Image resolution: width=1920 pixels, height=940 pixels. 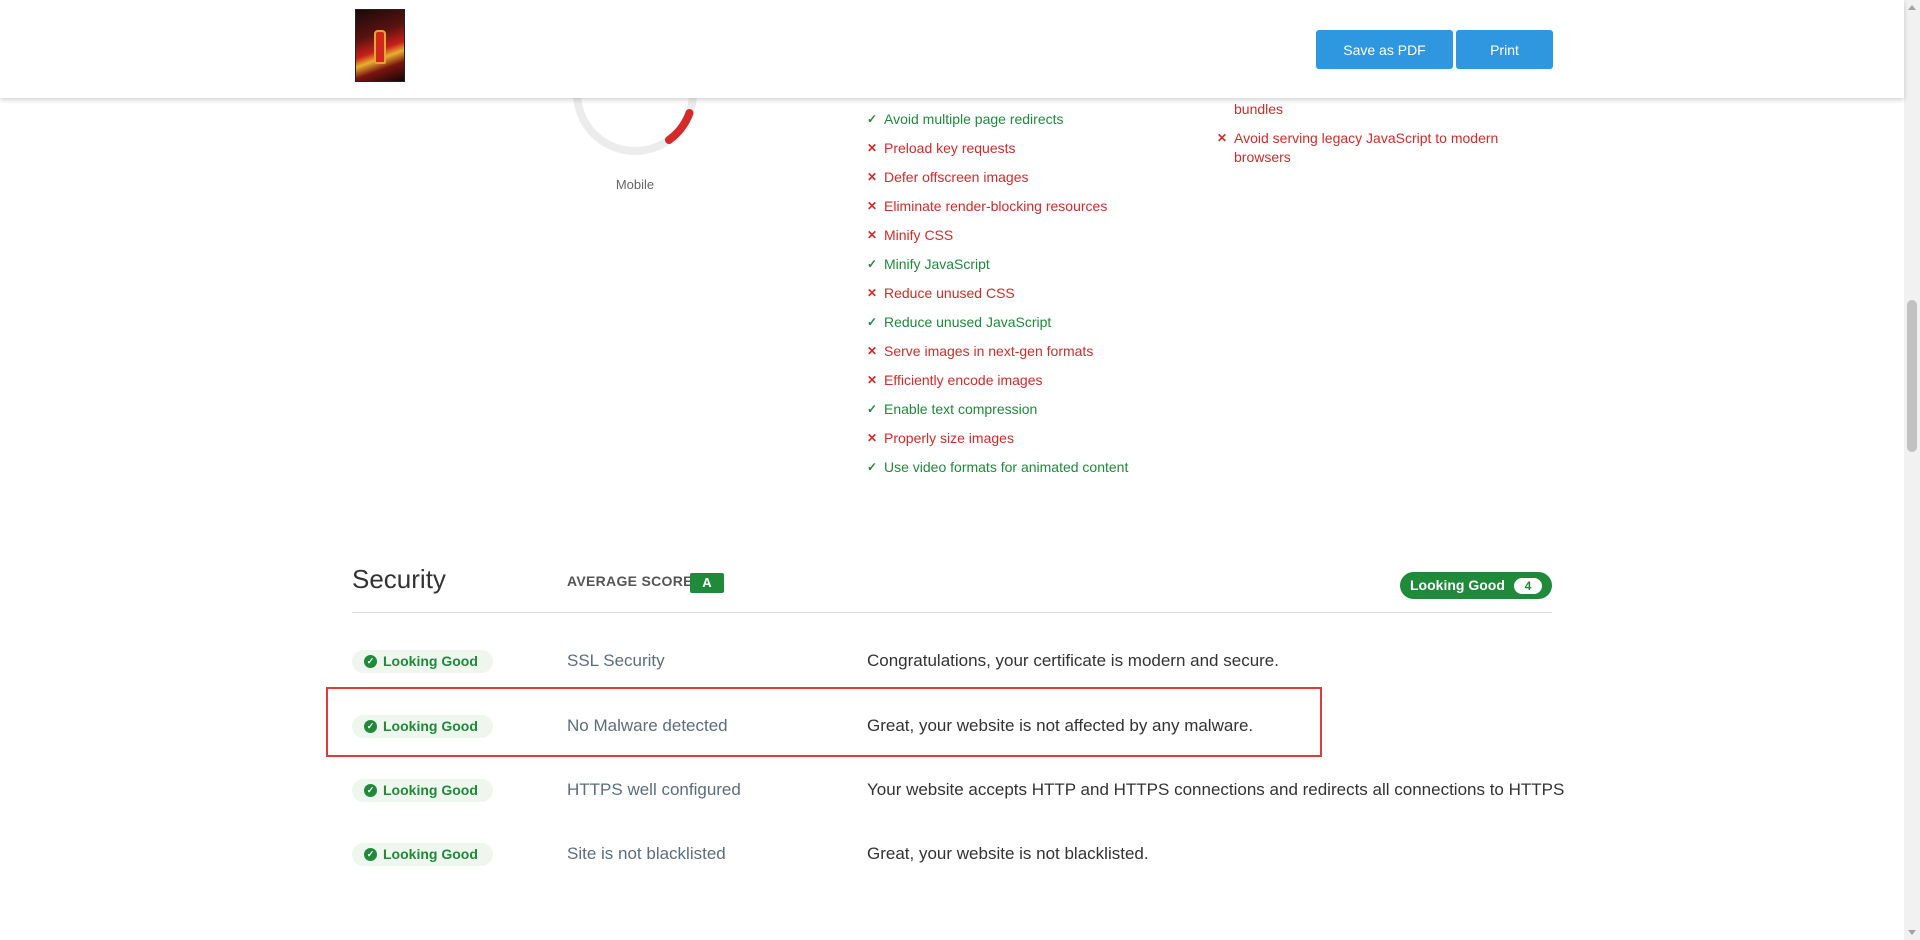 What do you see at coordinates (949, 438) in the screenshot?
I see `audit-label: Properly size images` at bounding box center [949, 438].